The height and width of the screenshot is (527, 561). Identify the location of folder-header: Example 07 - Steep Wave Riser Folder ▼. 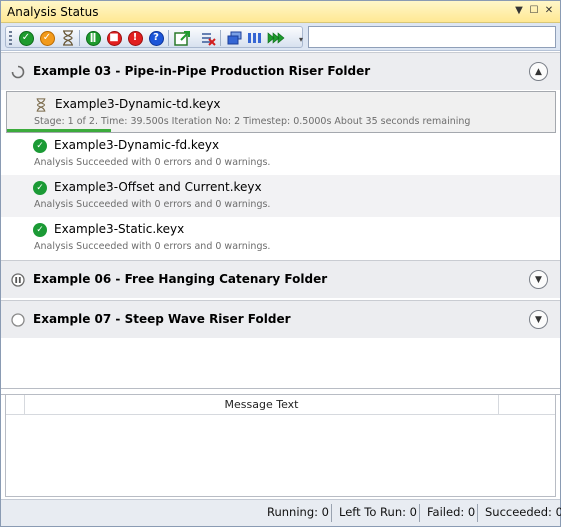
(280, 319).